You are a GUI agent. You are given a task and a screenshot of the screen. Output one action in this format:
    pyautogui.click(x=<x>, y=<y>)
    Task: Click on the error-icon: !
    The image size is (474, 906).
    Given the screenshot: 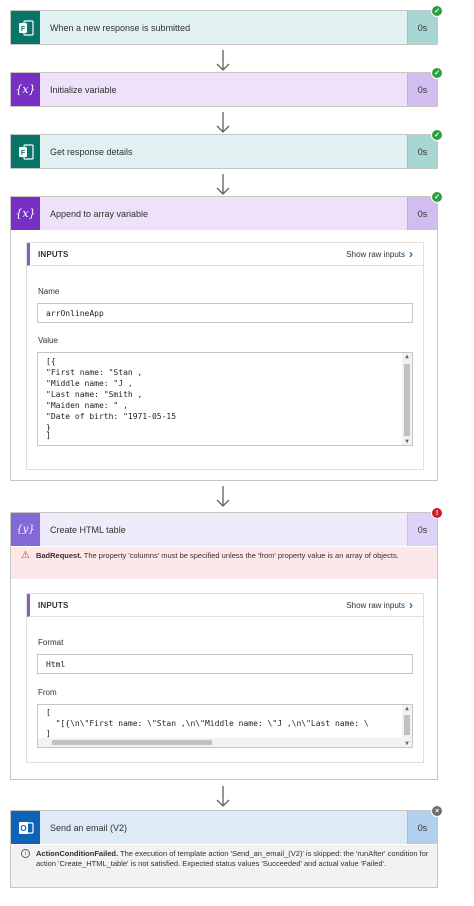 What is the action you would take?
    pyautogui.click(x=437, y=513)
    